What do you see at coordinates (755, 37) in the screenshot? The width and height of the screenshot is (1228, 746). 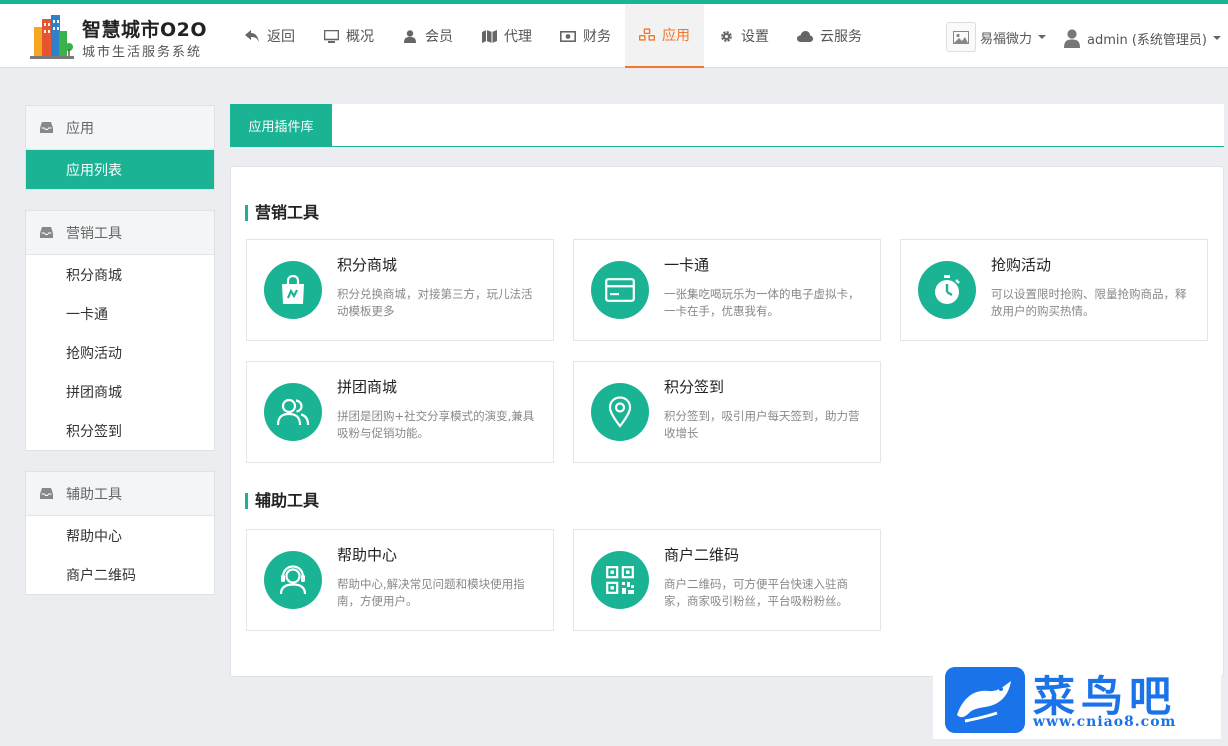 I see `nav-label: 设置` at bounding box center [755, 37].